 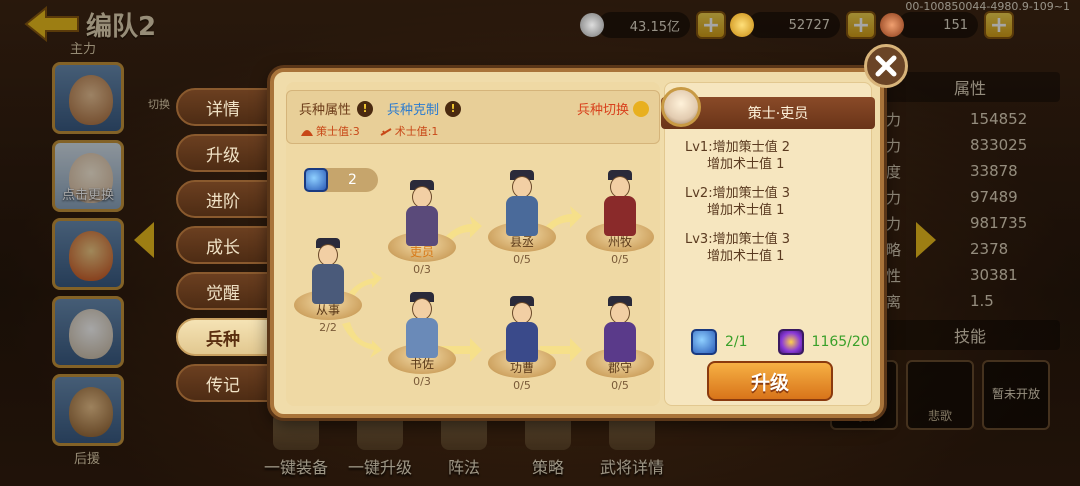 I want to click on troop-switch-label: 兵种切换, so click(x=603, y=108).